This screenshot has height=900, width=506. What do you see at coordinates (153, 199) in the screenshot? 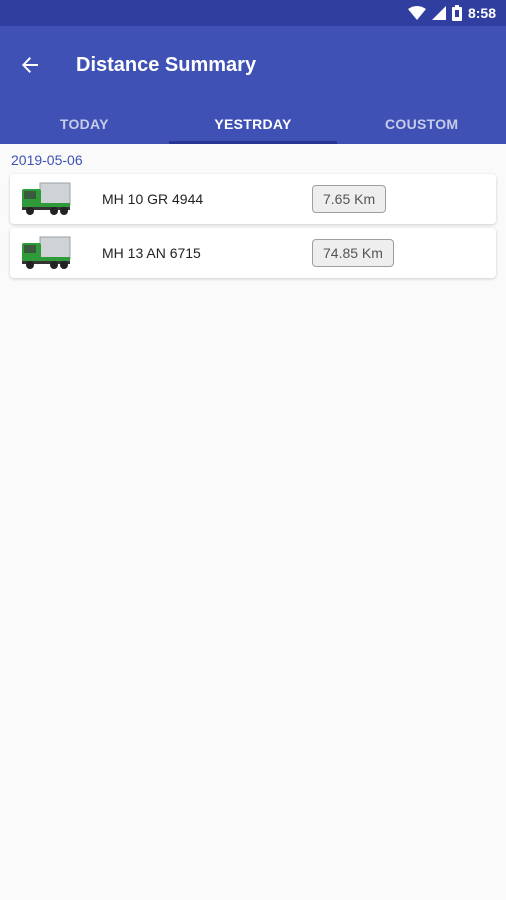
I see `vehicle-number: MH 10 GR 4944` at bounding box center [153, 199].